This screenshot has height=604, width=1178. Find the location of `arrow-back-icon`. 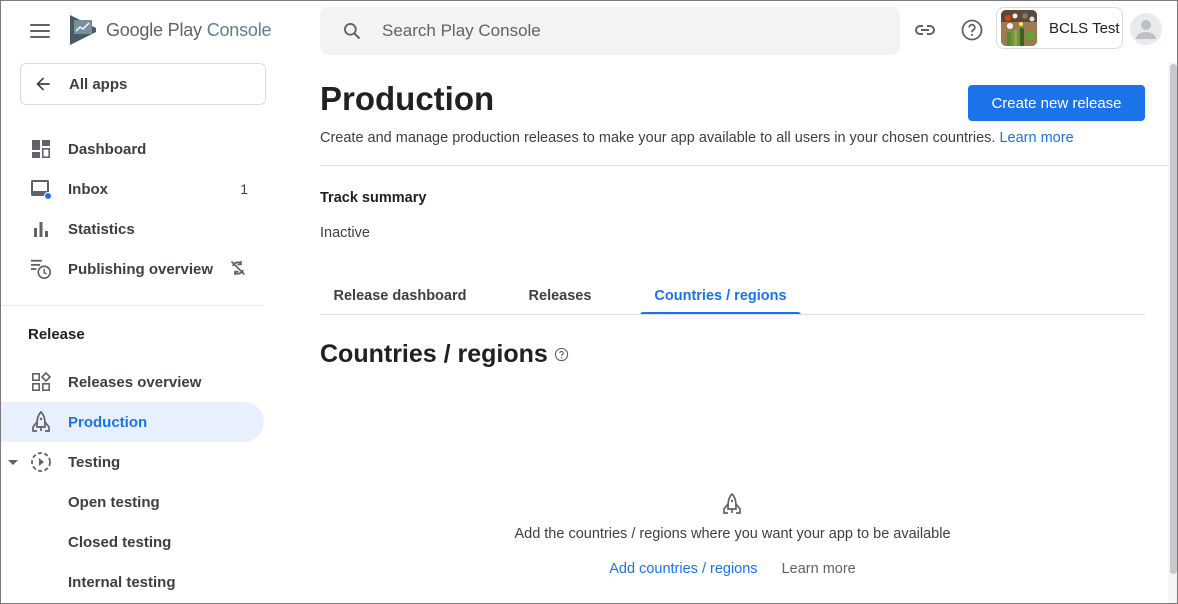

arrow-back-icon is located at coordinates (43, 84).